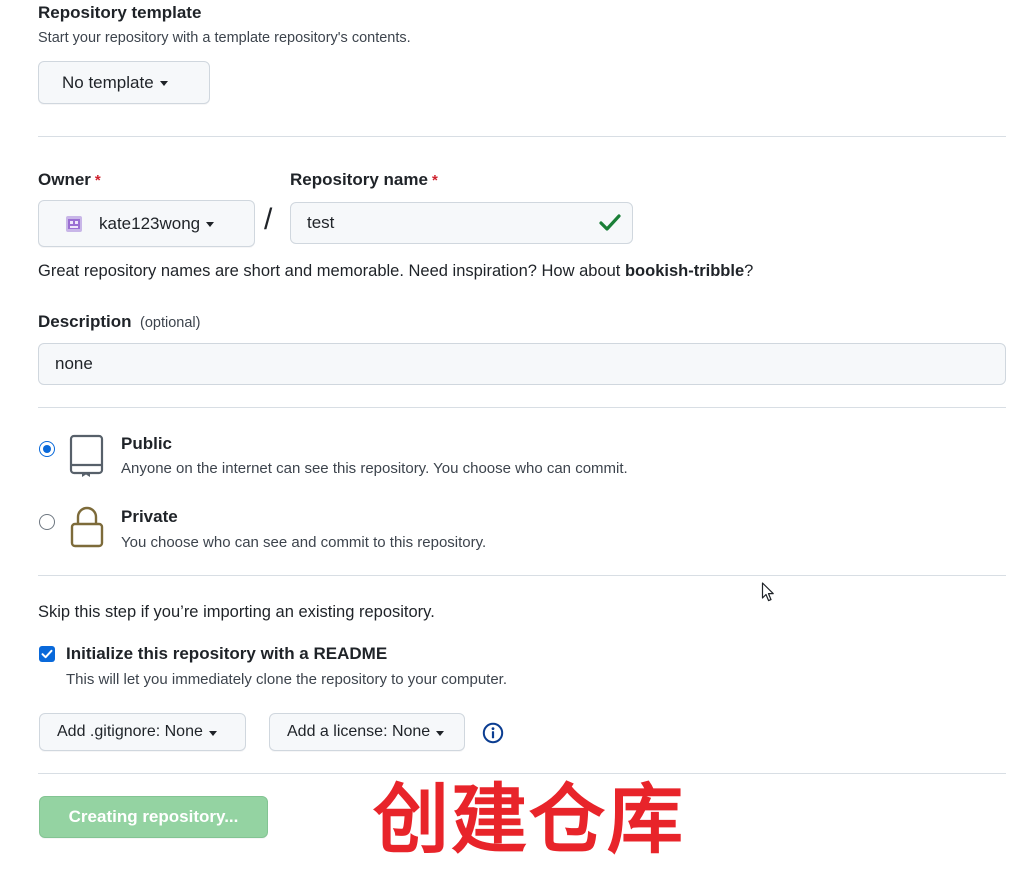 This screenshot has width=1018, height=874. I want to click on avatar, so click(74, 223).